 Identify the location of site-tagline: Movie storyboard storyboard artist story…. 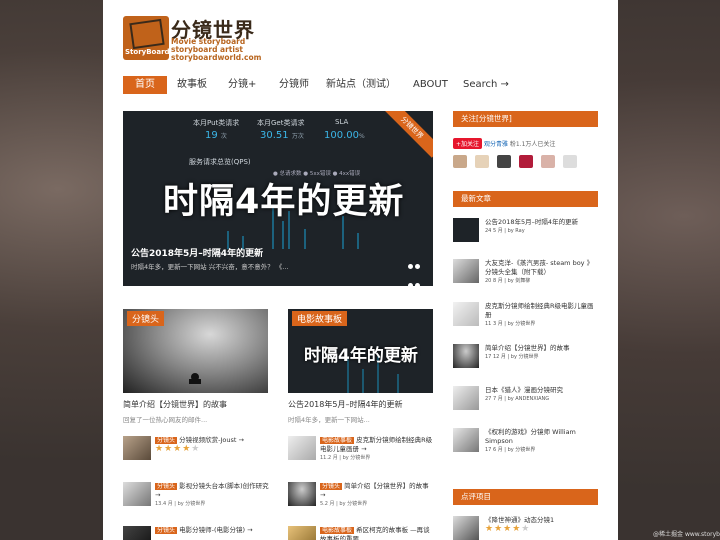
(216, 50).